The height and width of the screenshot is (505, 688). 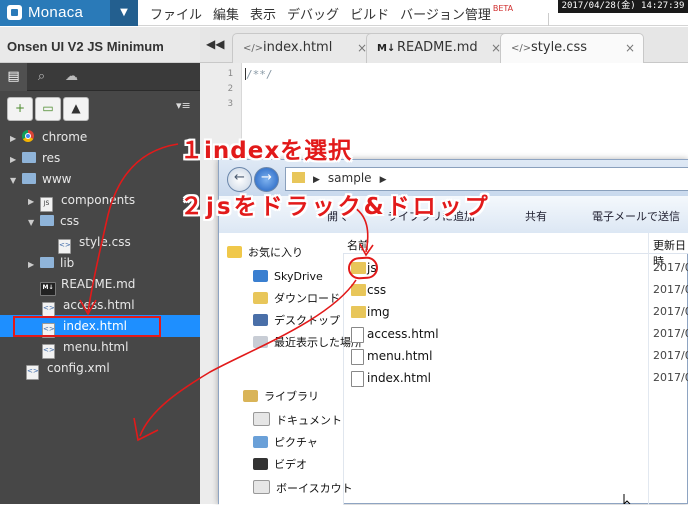 I want to click on menu-view: 表示, so click(x=263, y=13).